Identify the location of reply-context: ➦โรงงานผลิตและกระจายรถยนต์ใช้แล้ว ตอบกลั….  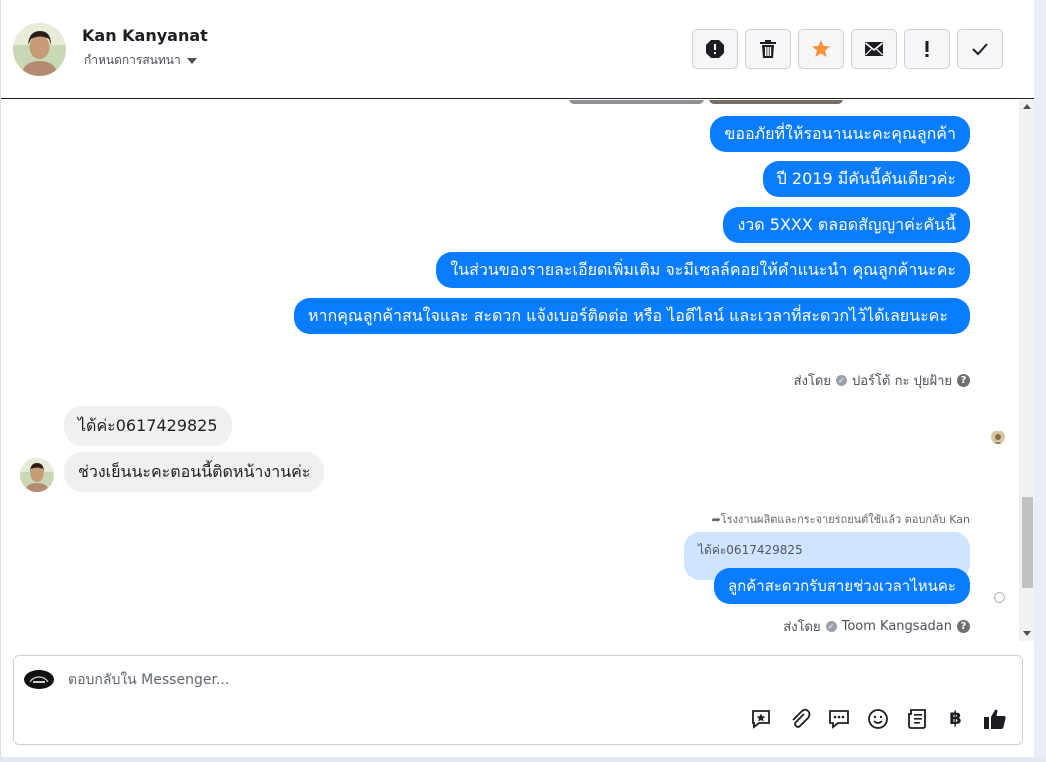
(841, 519).